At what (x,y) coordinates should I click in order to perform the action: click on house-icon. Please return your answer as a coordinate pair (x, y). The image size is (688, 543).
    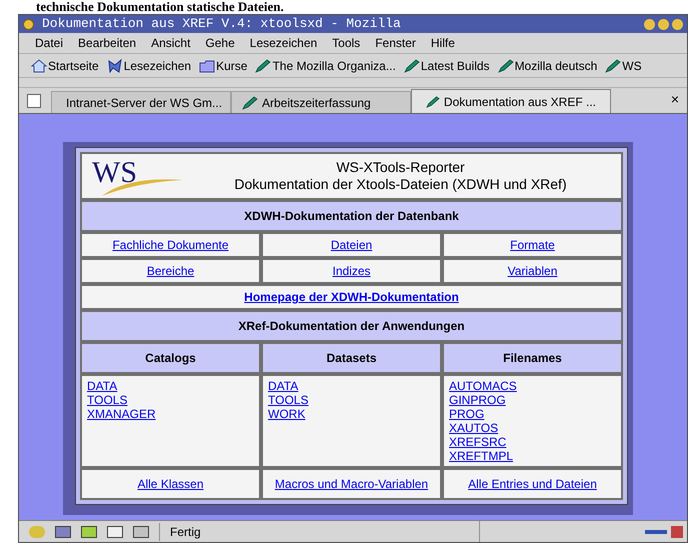
    Looking at the image, I should click on (39, 65).